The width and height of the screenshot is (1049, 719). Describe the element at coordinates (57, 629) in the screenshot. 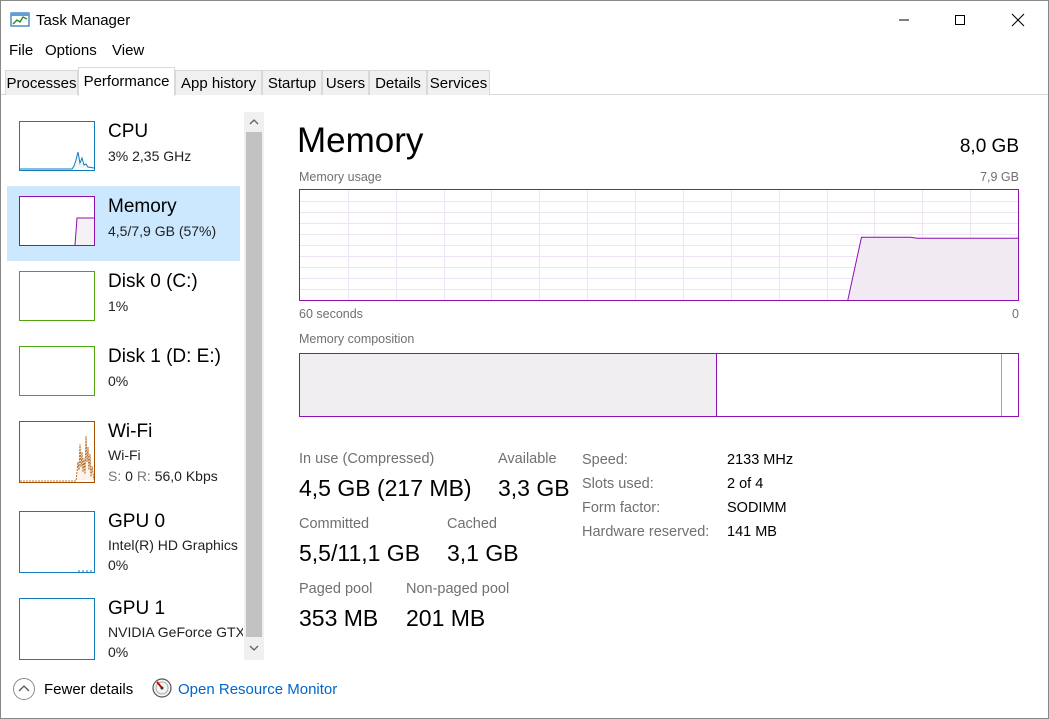

I see `gpu1-thumbnail-graph` at that location.